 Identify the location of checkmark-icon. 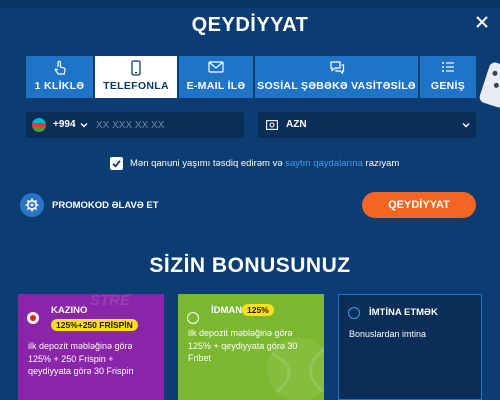
(116, 164).